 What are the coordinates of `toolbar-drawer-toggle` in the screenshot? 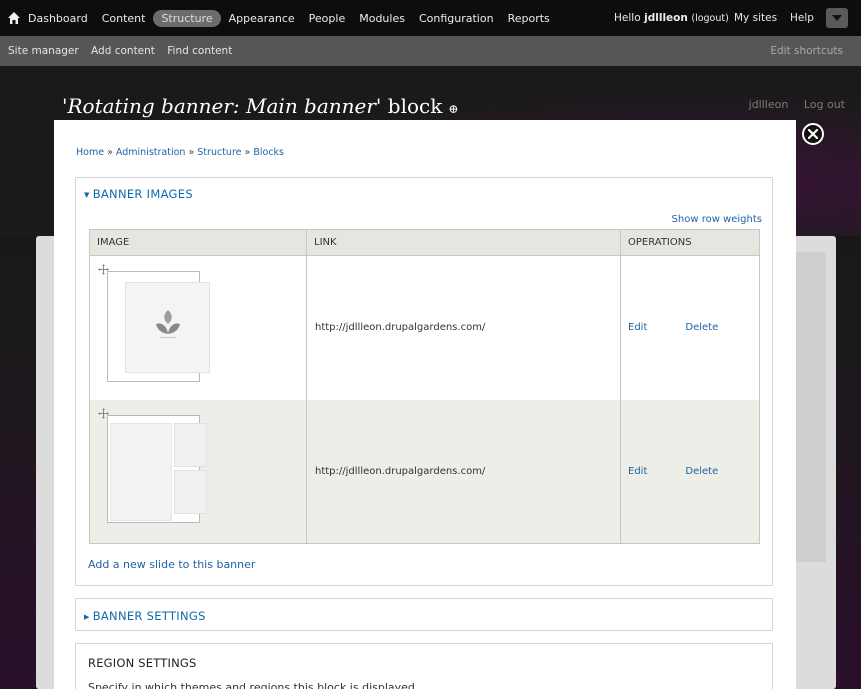 It's located at (837, 18).